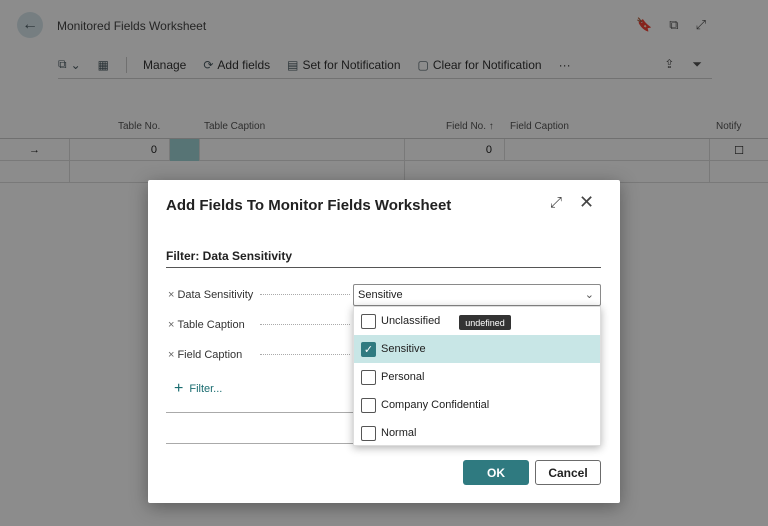  I want to click on page-title: Monitored Fields Worksheet, so click(132, 26).